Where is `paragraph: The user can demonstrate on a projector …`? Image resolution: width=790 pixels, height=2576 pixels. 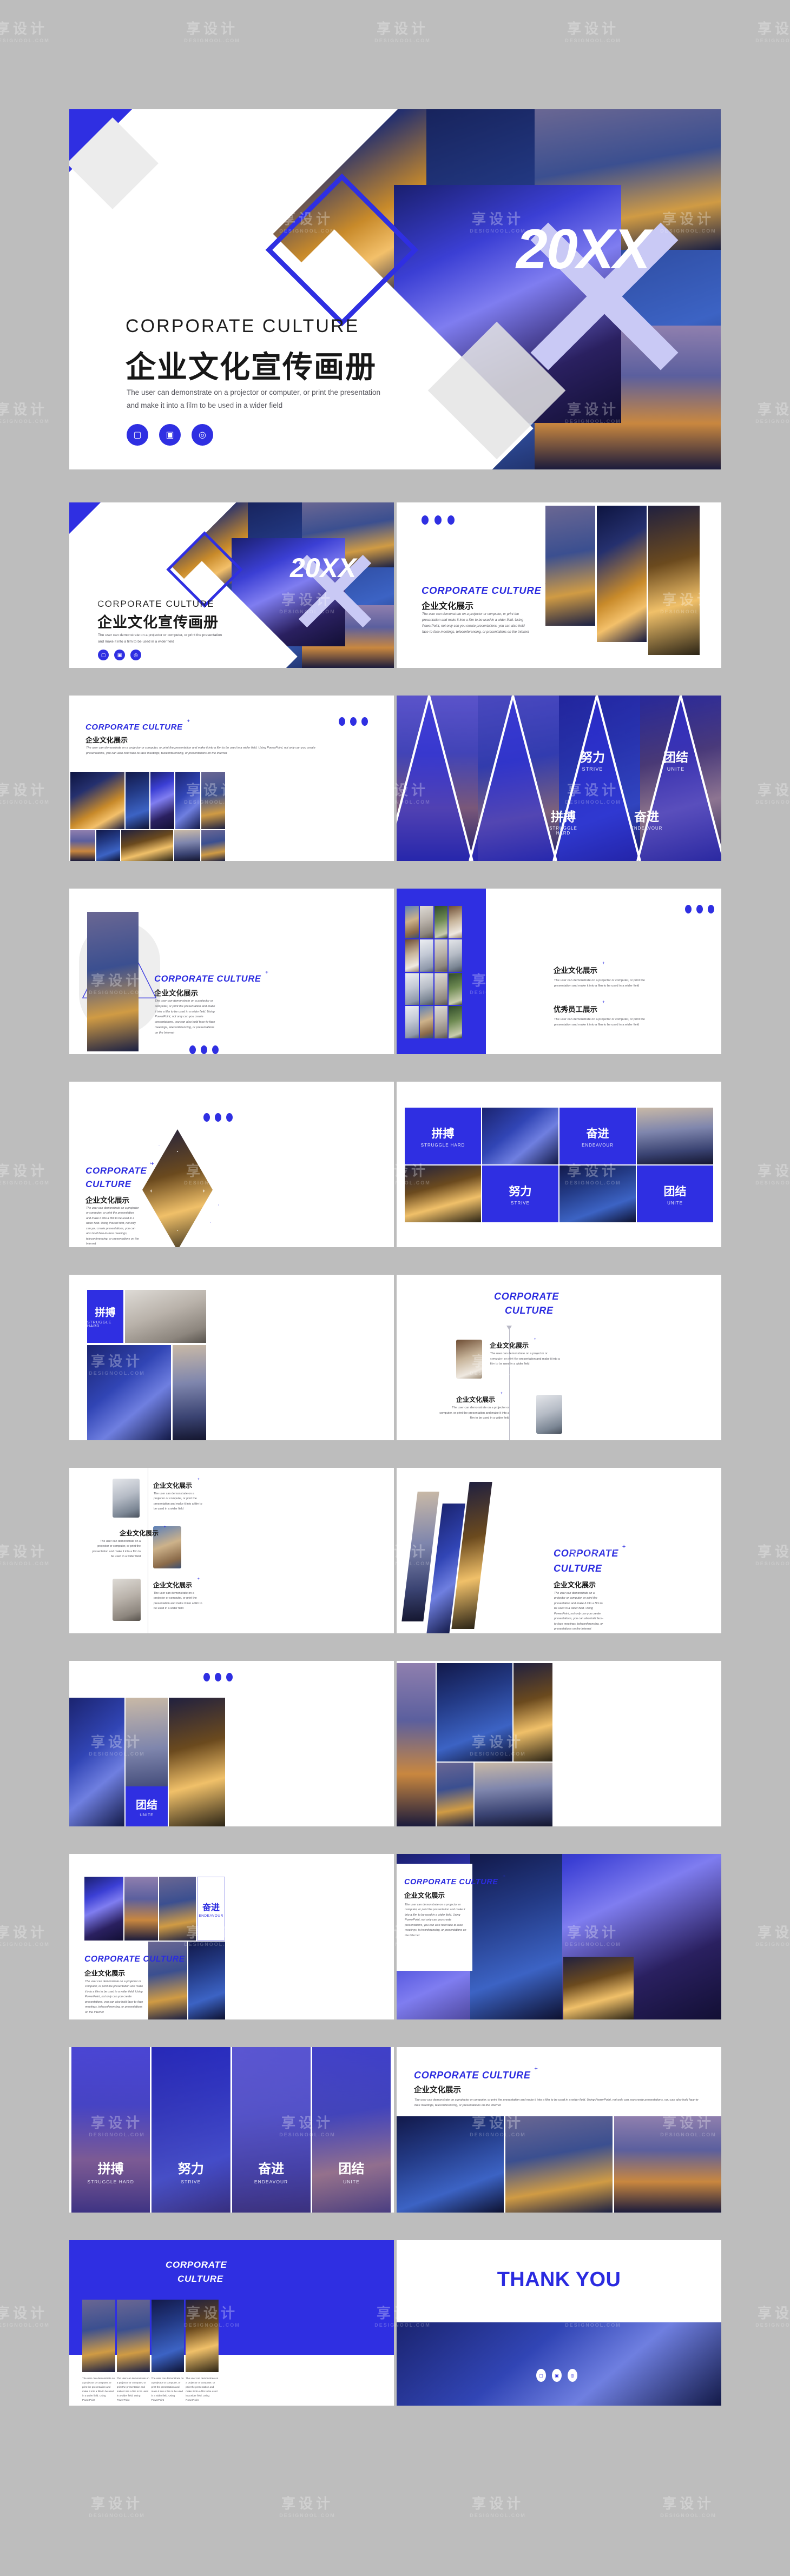
paragraph: The user can demonstrate on a projector … is located at coordinates (160, 638).